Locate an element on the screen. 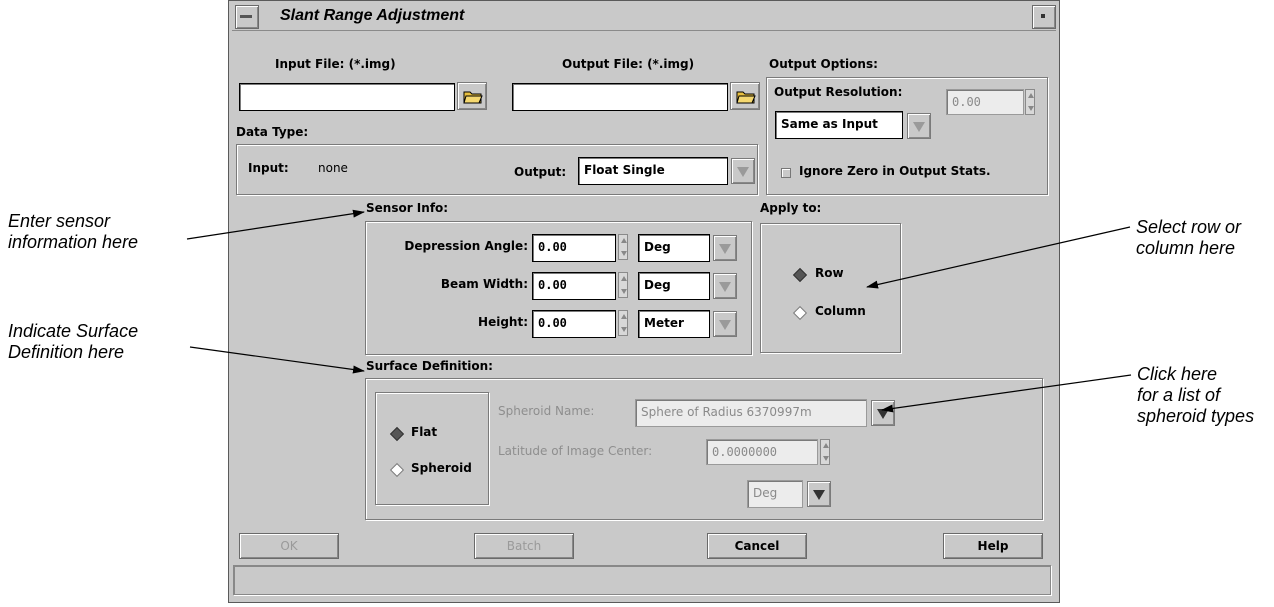 The image size is (1274, 607). arrow-spheroid-types is located at coordinates (1006, 393).